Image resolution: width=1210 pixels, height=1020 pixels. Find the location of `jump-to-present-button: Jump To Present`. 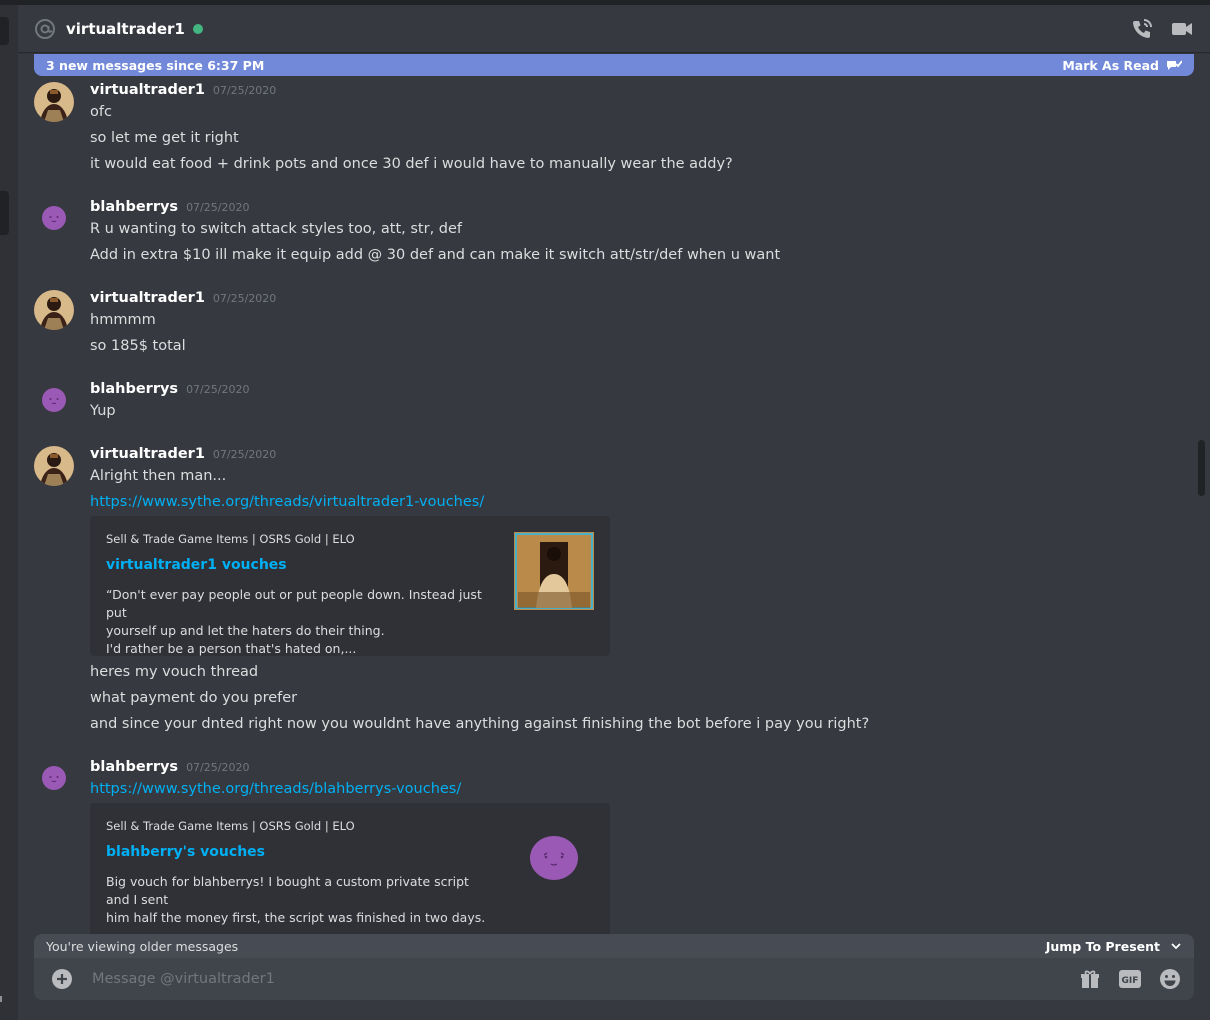

jump-to-present-button: Jump To Present is located at coordinates (1114, 946).